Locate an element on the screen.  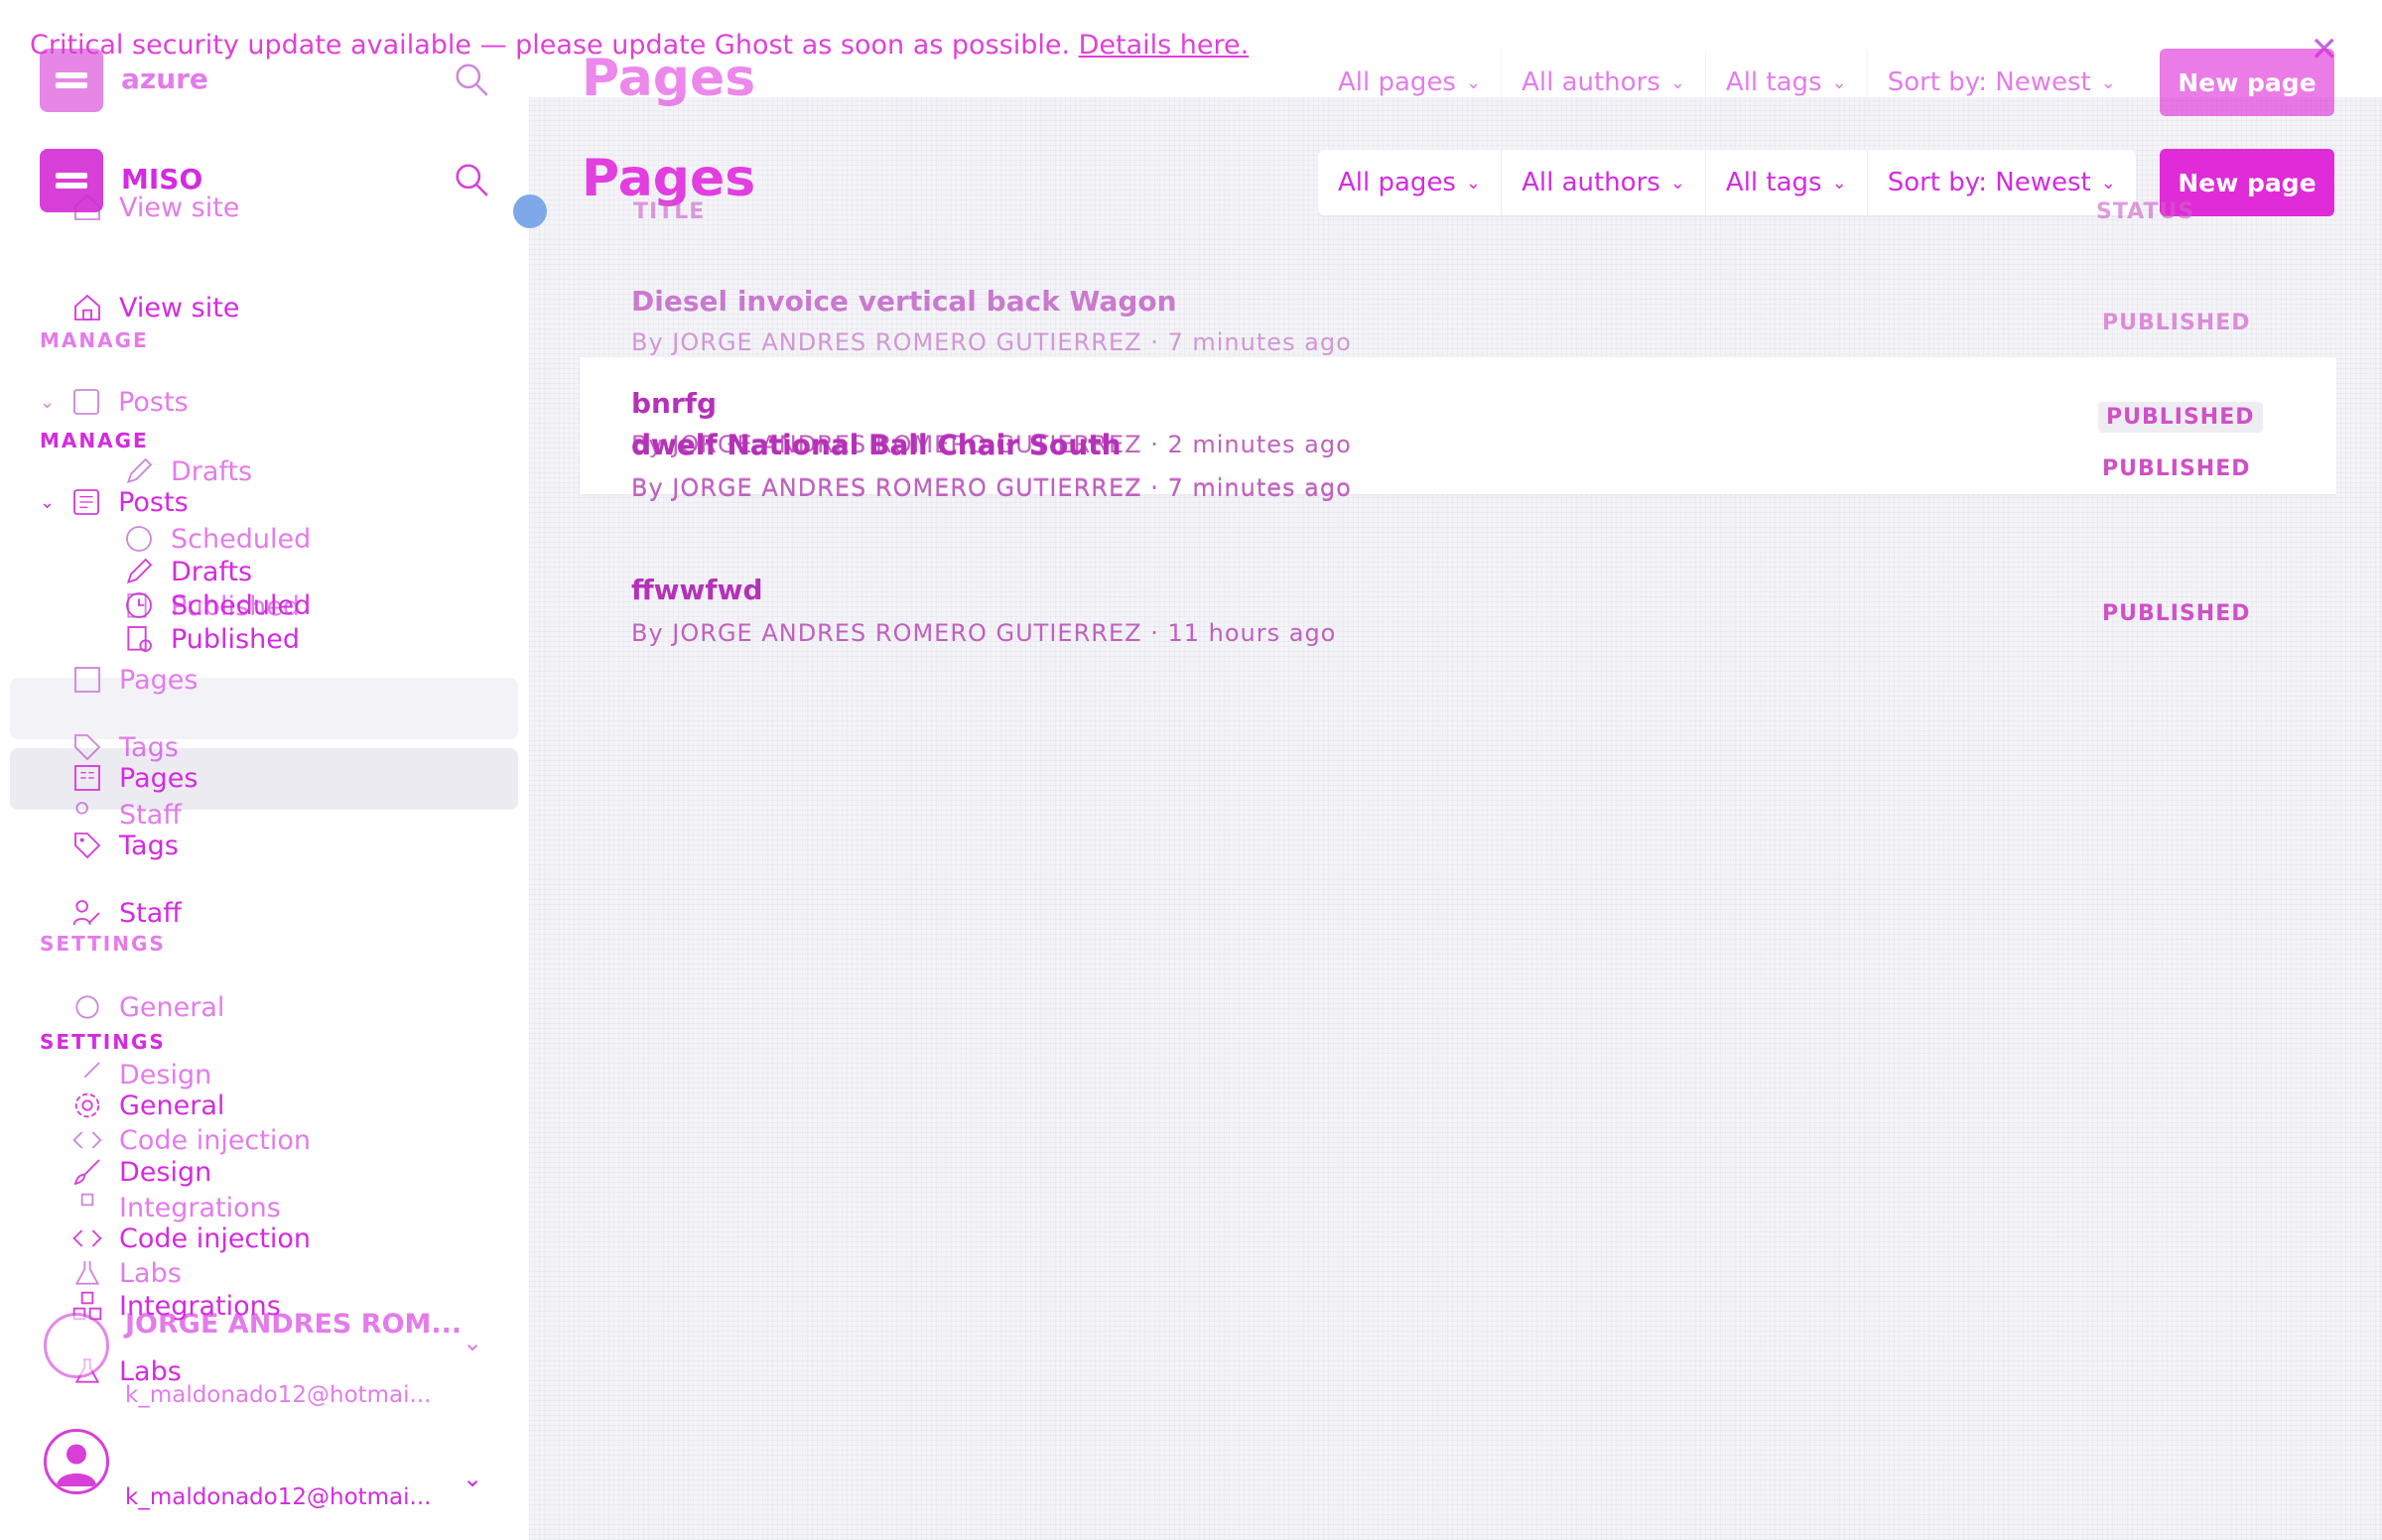
sidebar-item-integrations: Integrations is located at coordinates (176, 1207).